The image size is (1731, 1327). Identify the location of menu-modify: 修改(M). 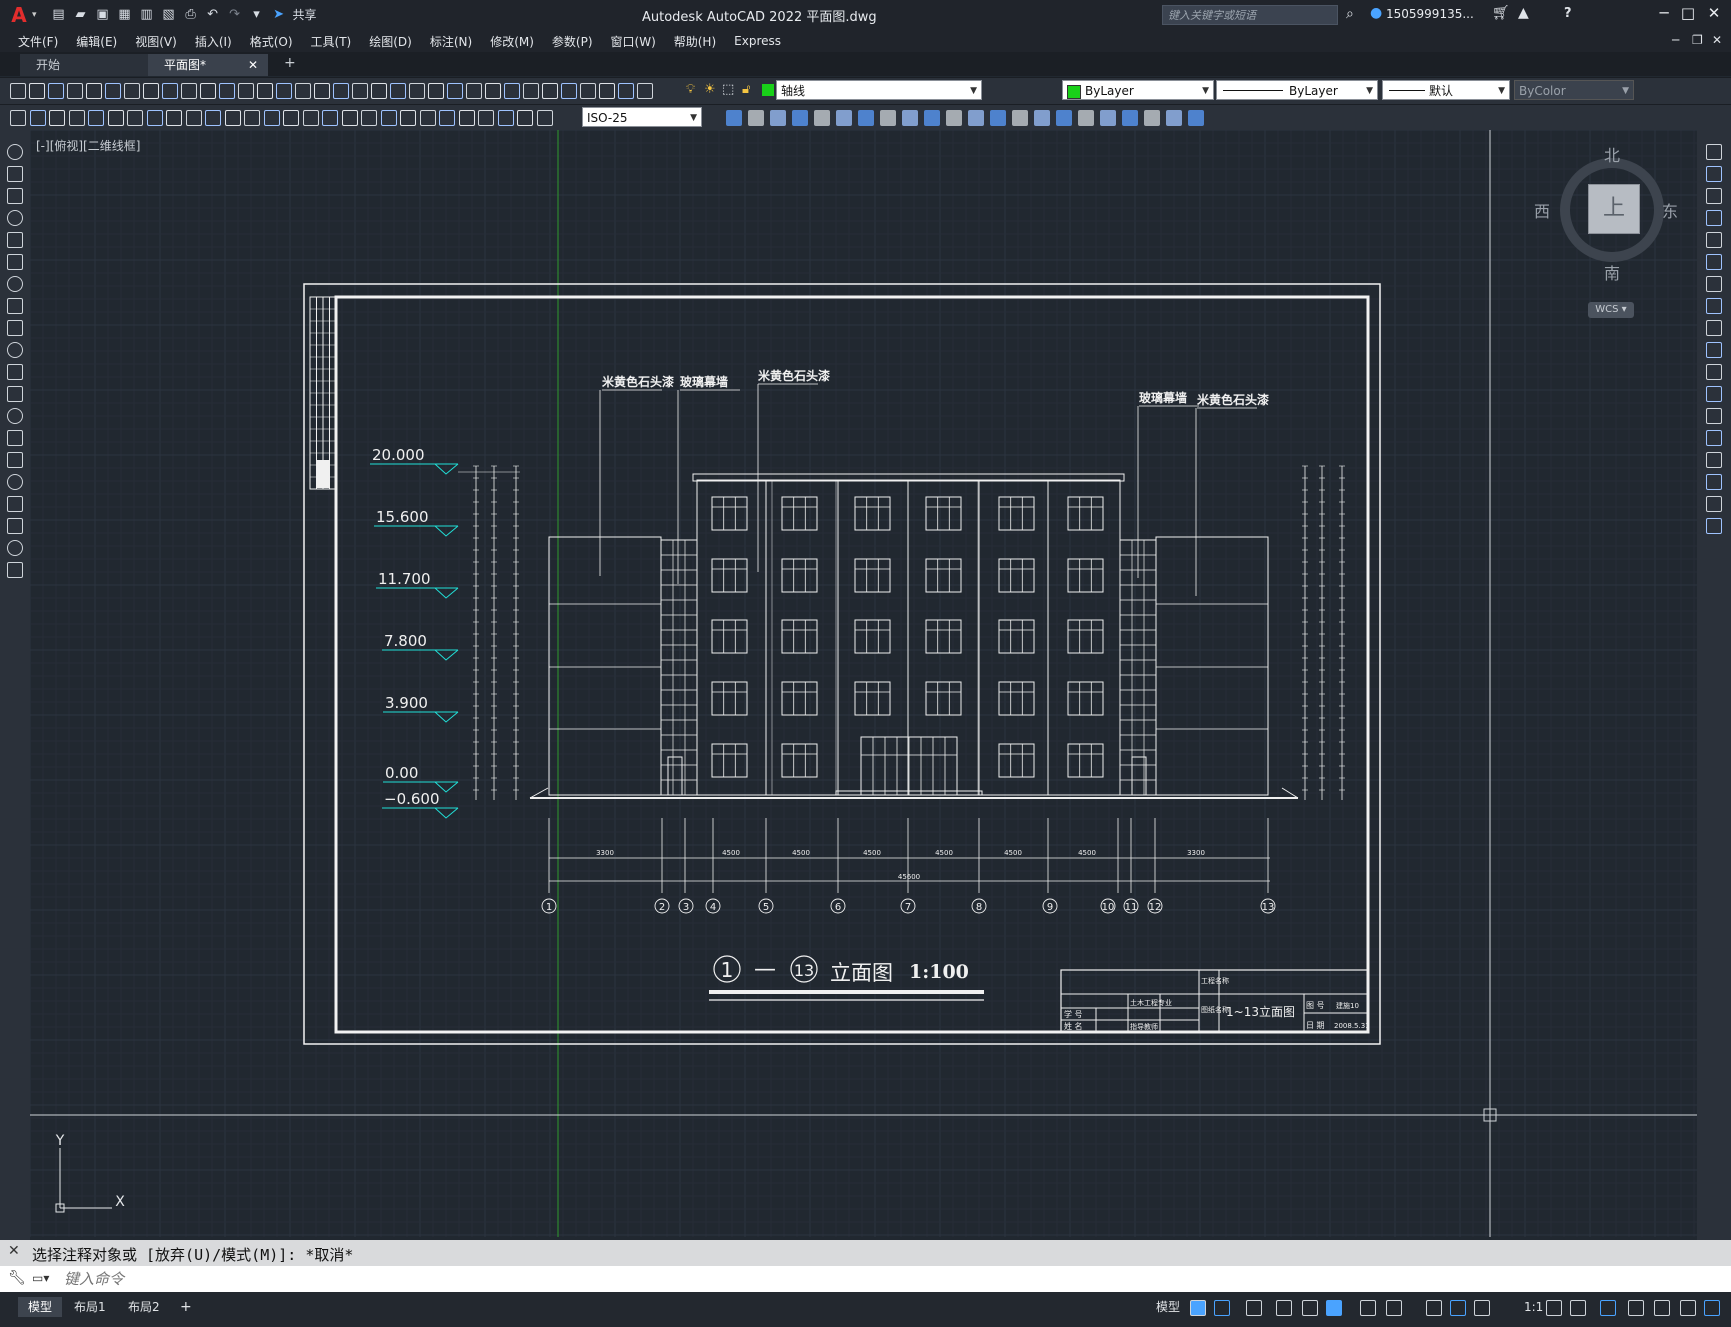
(512, 41).